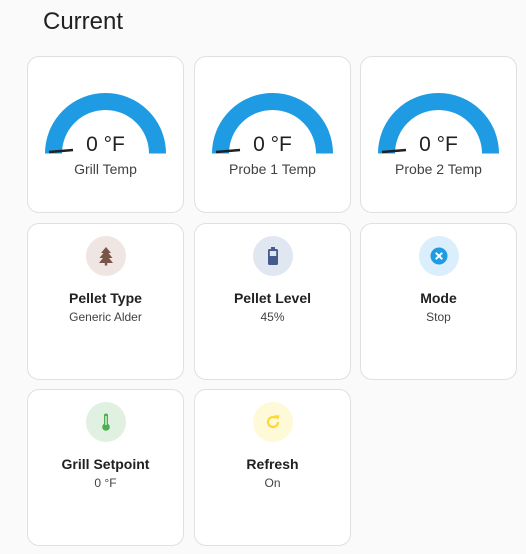 Image resolution: width=526 pixels, height=554 pixels. What do you see at coordinates (272, 298) in the screenshot?
I see `tile-name: Pellet Level` at bounding box center [272, 298].